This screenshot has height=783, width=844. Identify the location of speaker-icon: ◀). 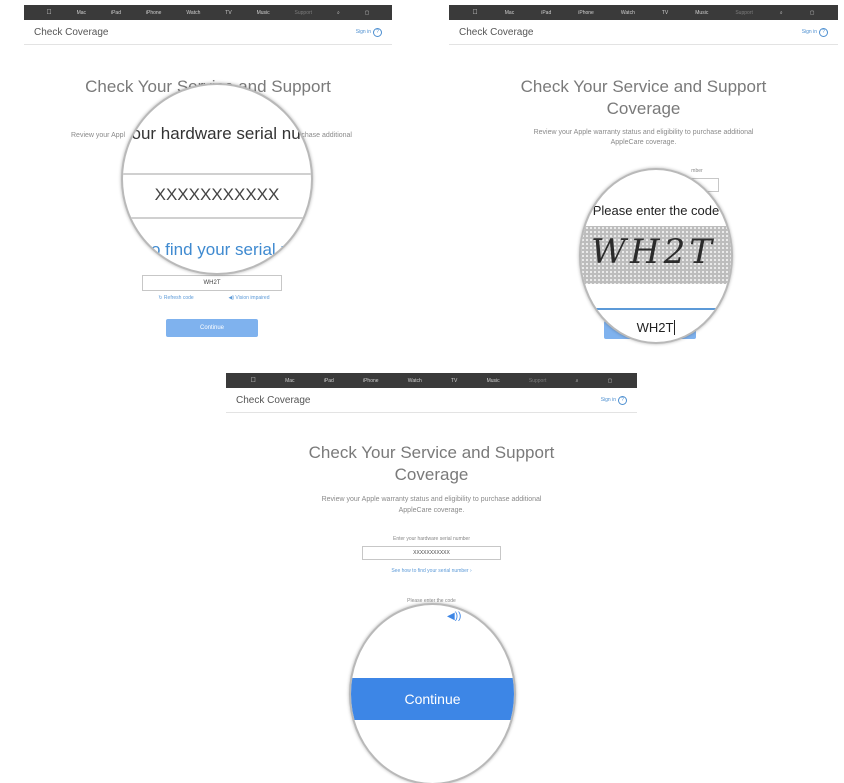
(231, 298).